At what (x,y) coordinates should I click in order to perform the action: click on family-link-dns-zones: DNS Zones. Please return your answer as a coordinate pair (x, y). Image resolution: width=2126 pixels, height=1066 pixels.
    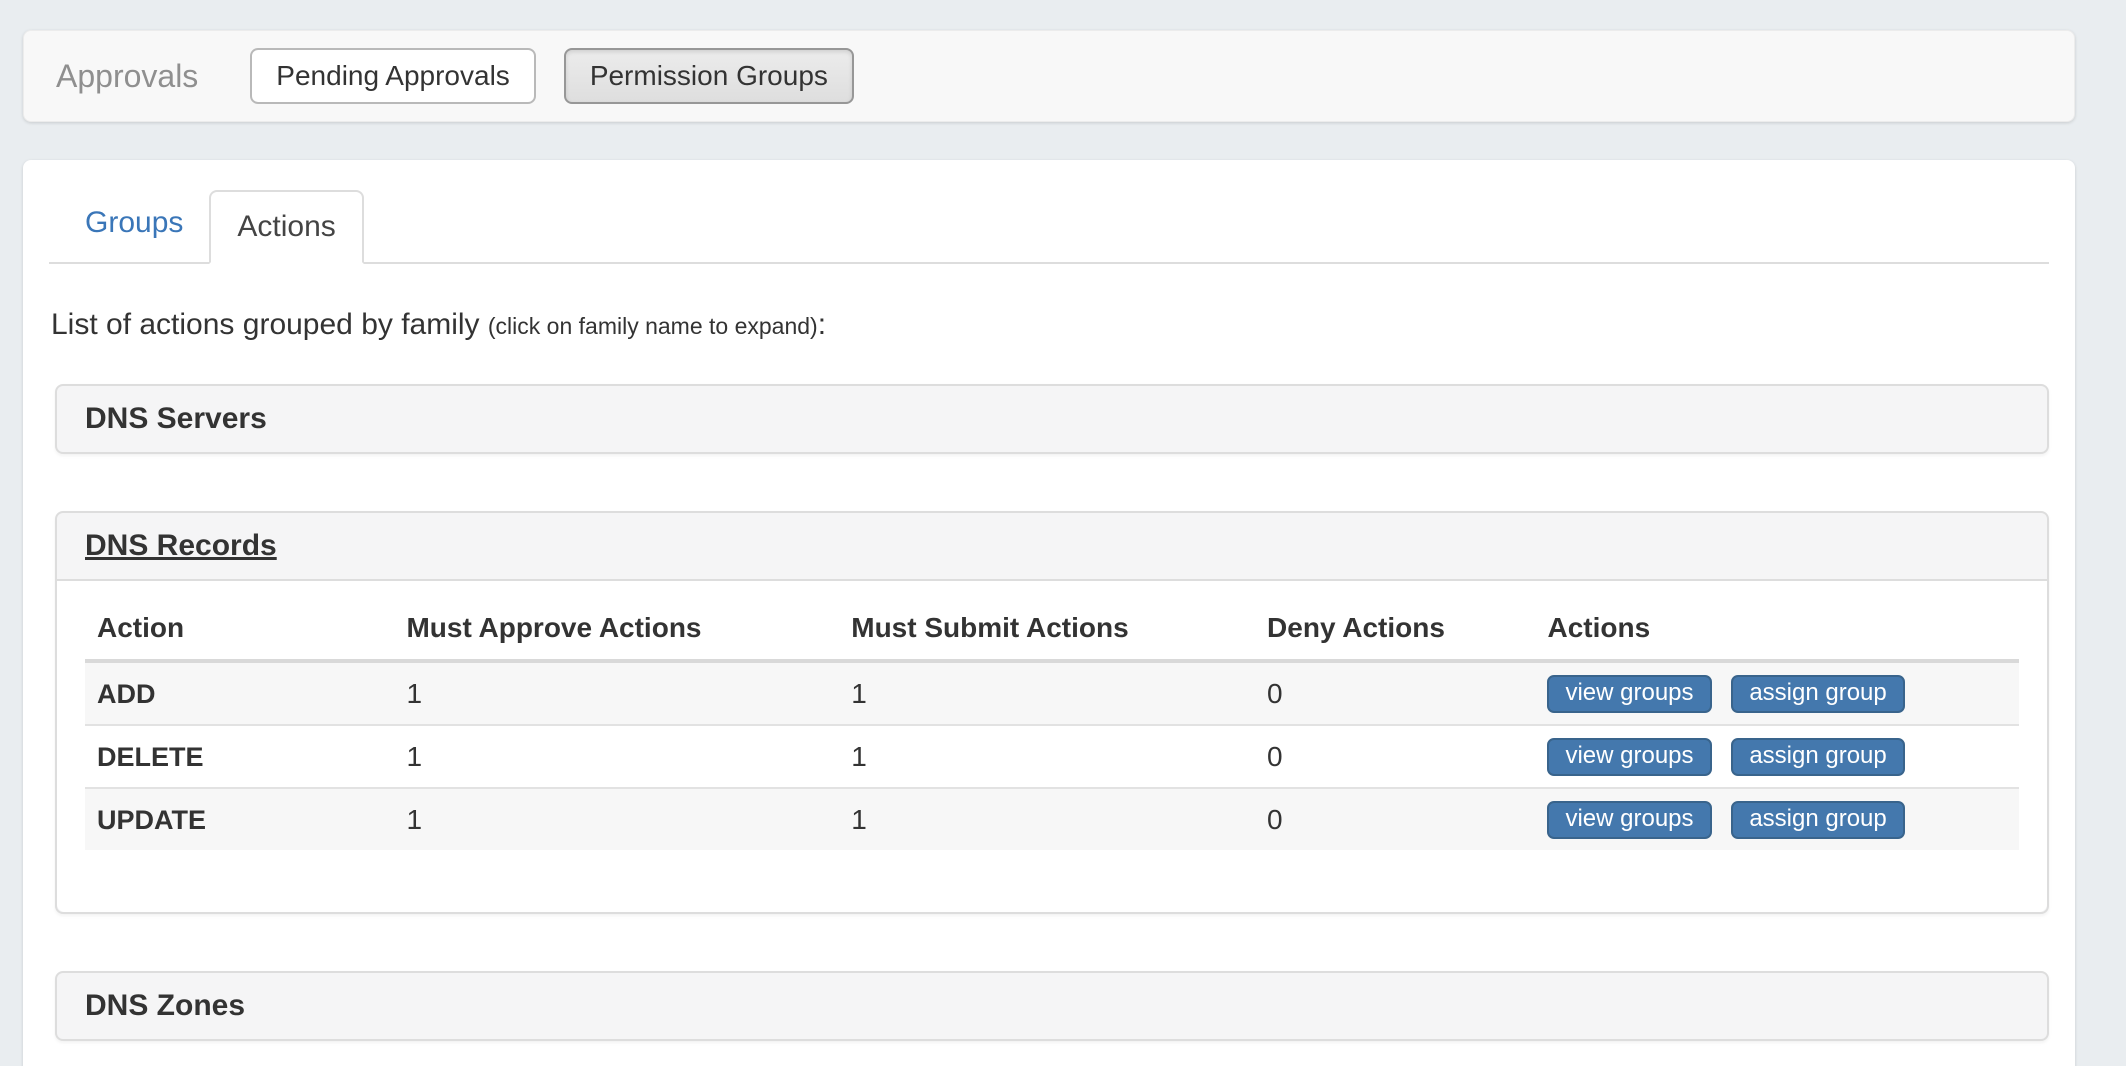
    Looking at the image, I should click on (165, 1005).